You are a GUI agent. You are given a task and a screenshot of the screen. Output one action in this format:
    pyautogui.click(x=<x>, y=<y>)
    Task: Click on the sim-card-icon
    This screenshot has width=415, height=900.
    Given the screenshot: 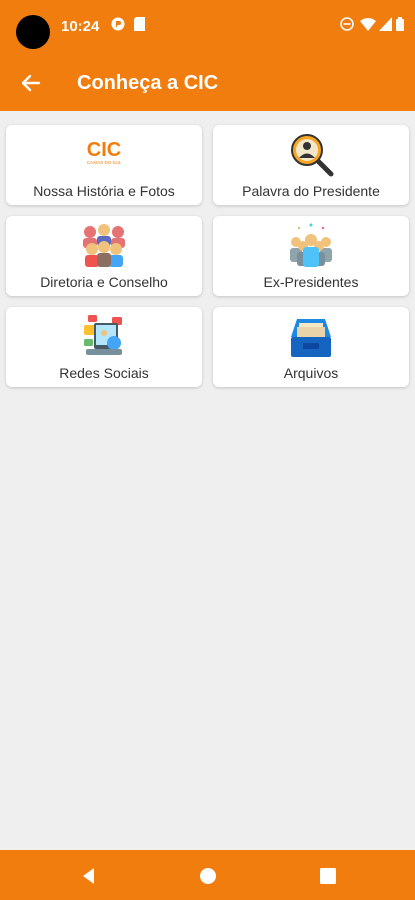 What is the action you would take?
    pyautogui.click(x=139, y=24)
    